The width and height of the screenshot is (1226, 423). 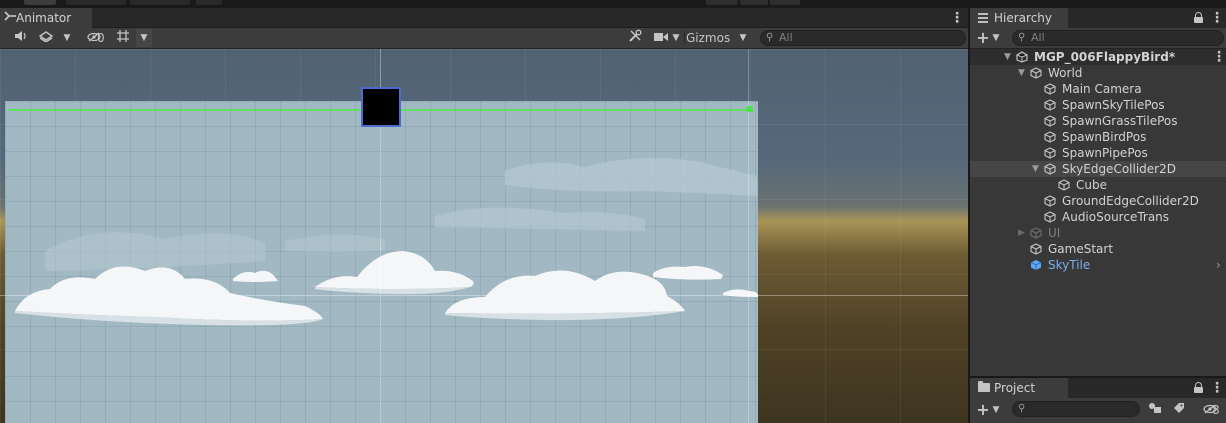 I want to click on hidden-packages-toggle: 8, so click(x=1210, y=410).